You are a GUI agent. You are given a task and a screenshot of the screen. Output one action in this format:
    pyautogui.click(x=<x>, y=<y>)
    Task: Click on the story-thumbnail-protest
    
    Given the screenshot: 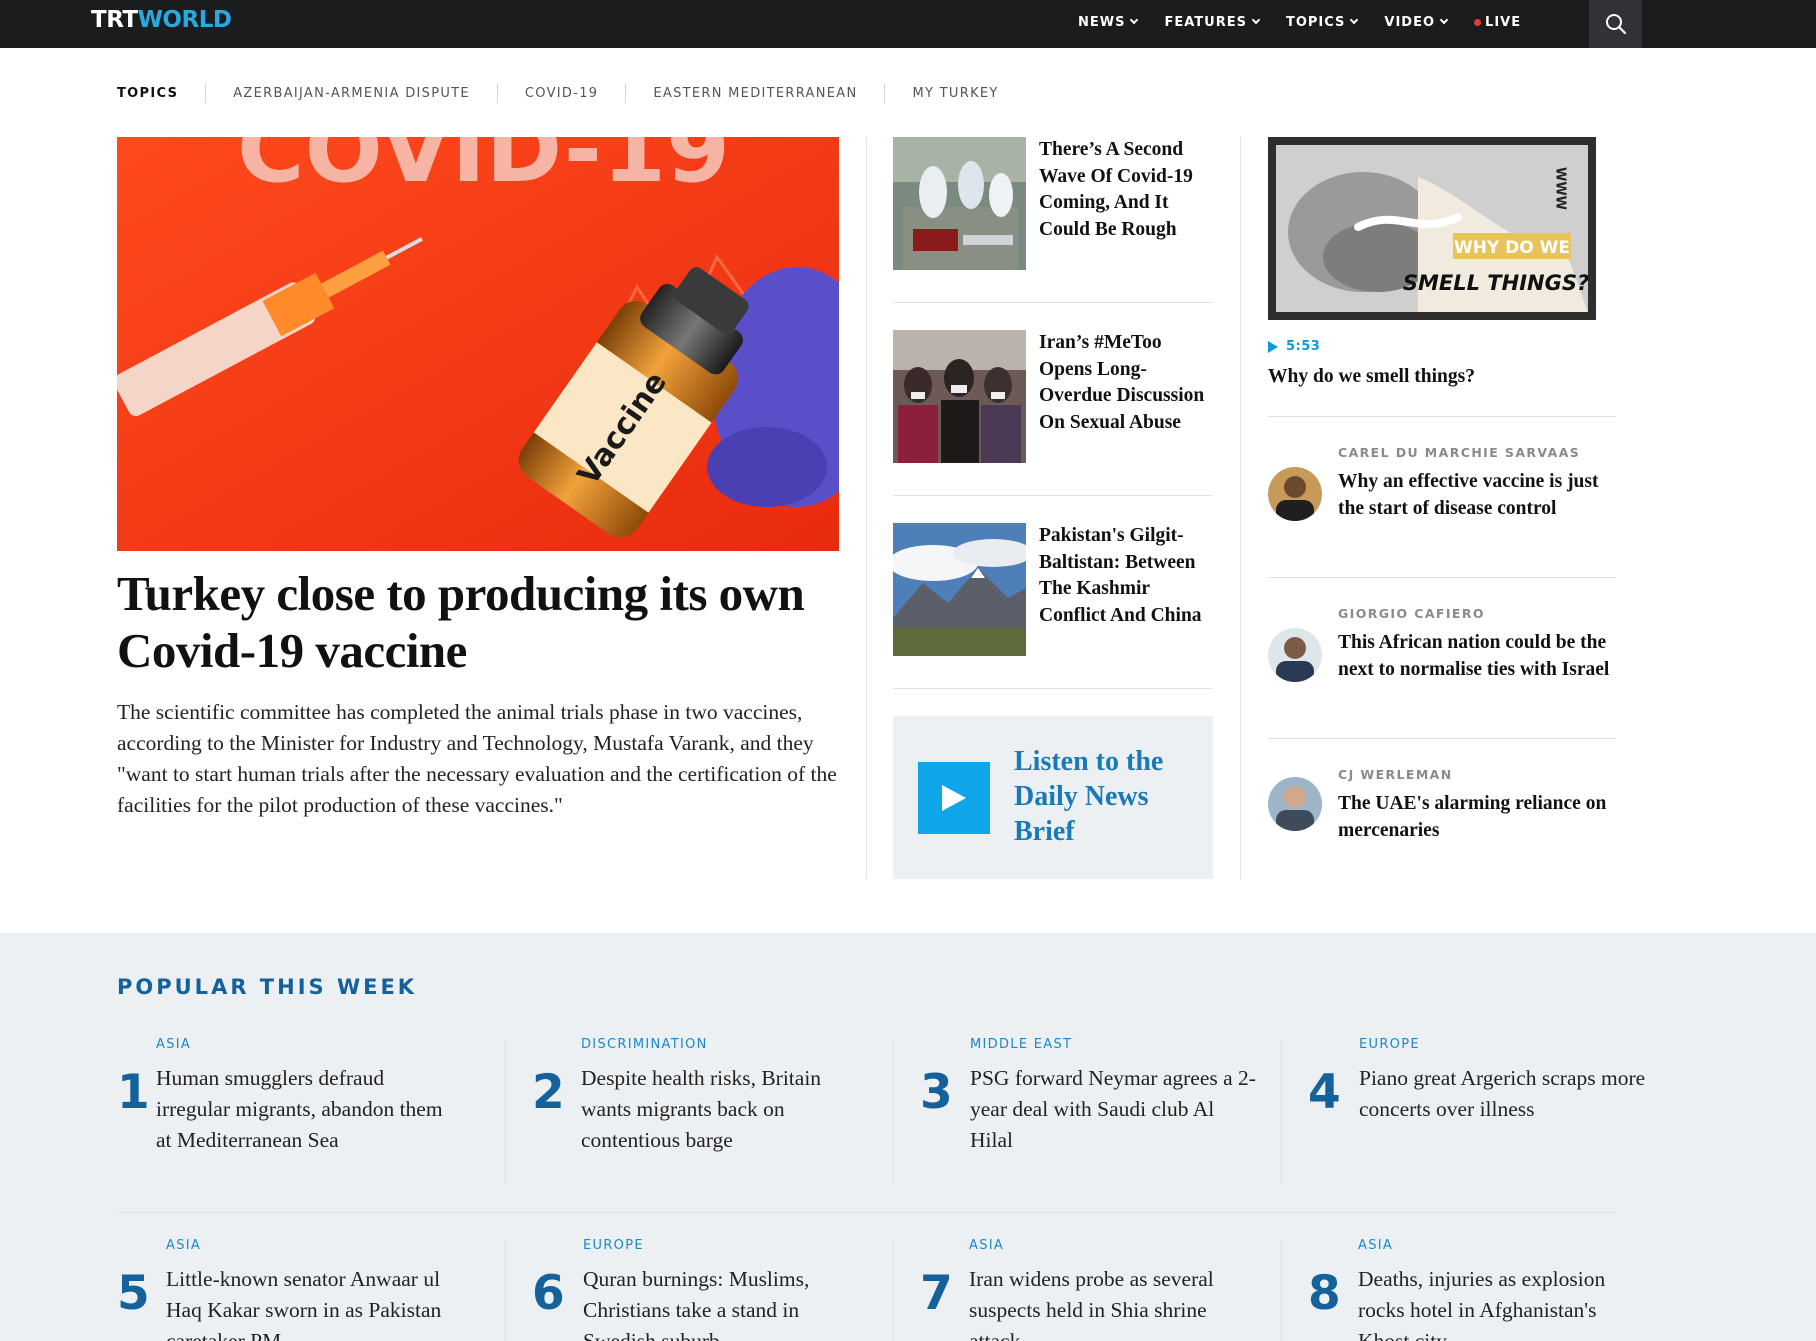 What is the action you would take?
    pyautogui.click(x=959, y=396)
    